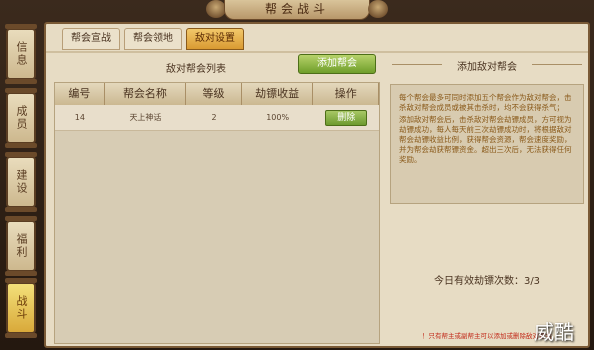  Describe the element at coordinates (215, 39) in the screenshot. I see `tab-enemy-settings: 敌对设置` at that location.